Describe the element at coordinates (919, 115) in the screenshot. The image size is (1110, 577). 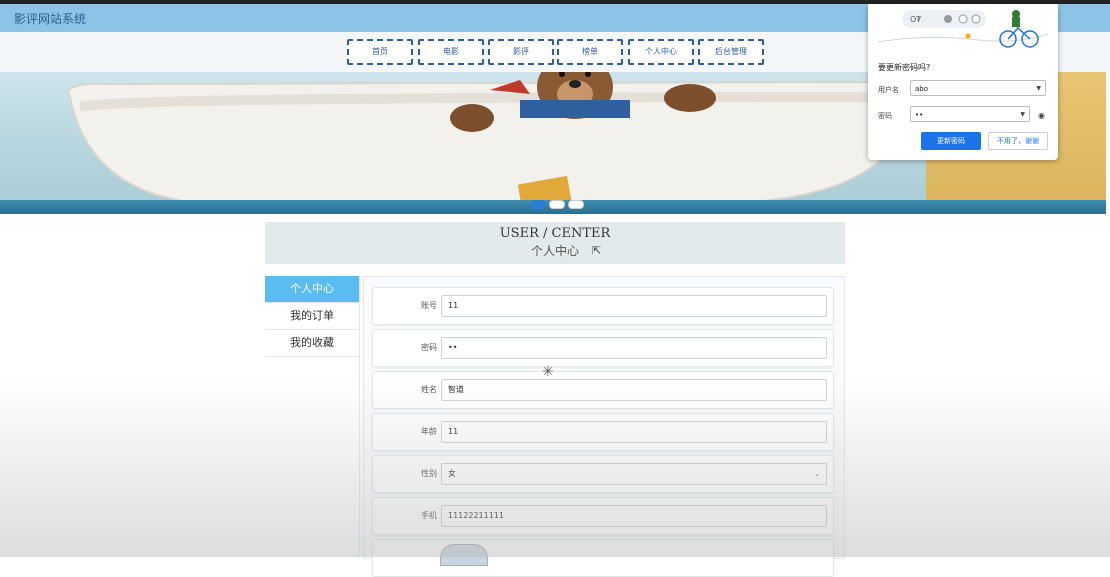
I see `password-value: ••` at that location.